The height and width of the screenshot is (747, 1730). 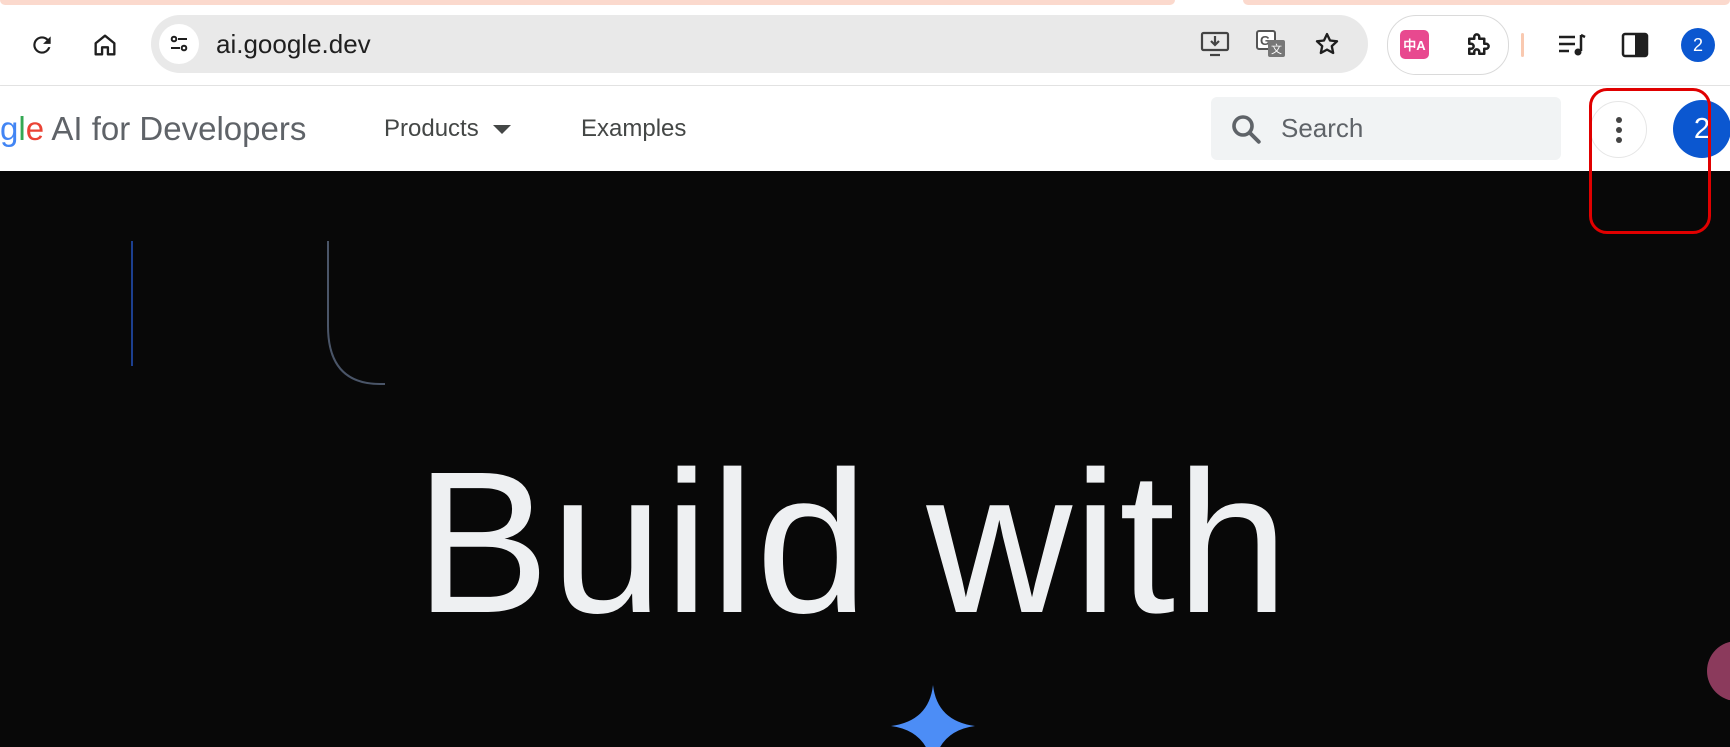 I want to click on search-icon, so click(x=1246, y=129).